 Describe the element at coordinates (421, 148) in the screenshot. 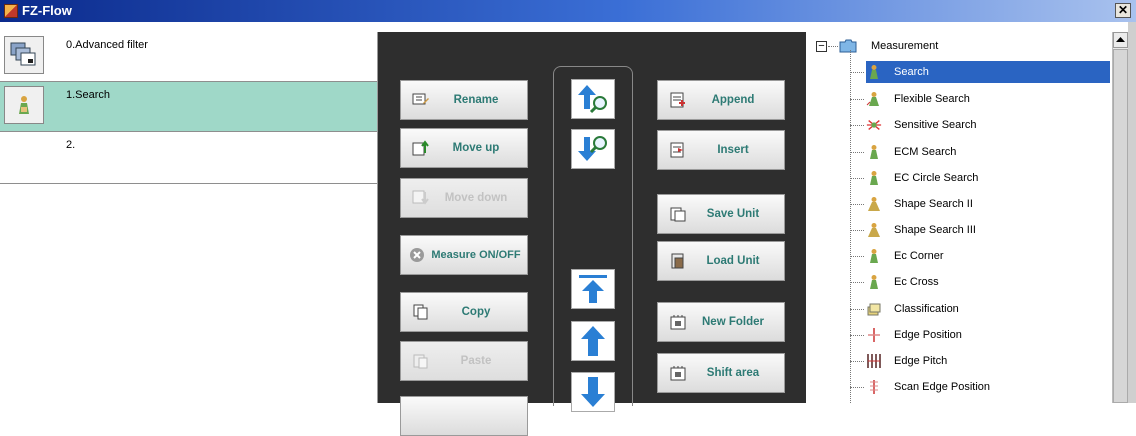

I see `move-up-icon` at that location.